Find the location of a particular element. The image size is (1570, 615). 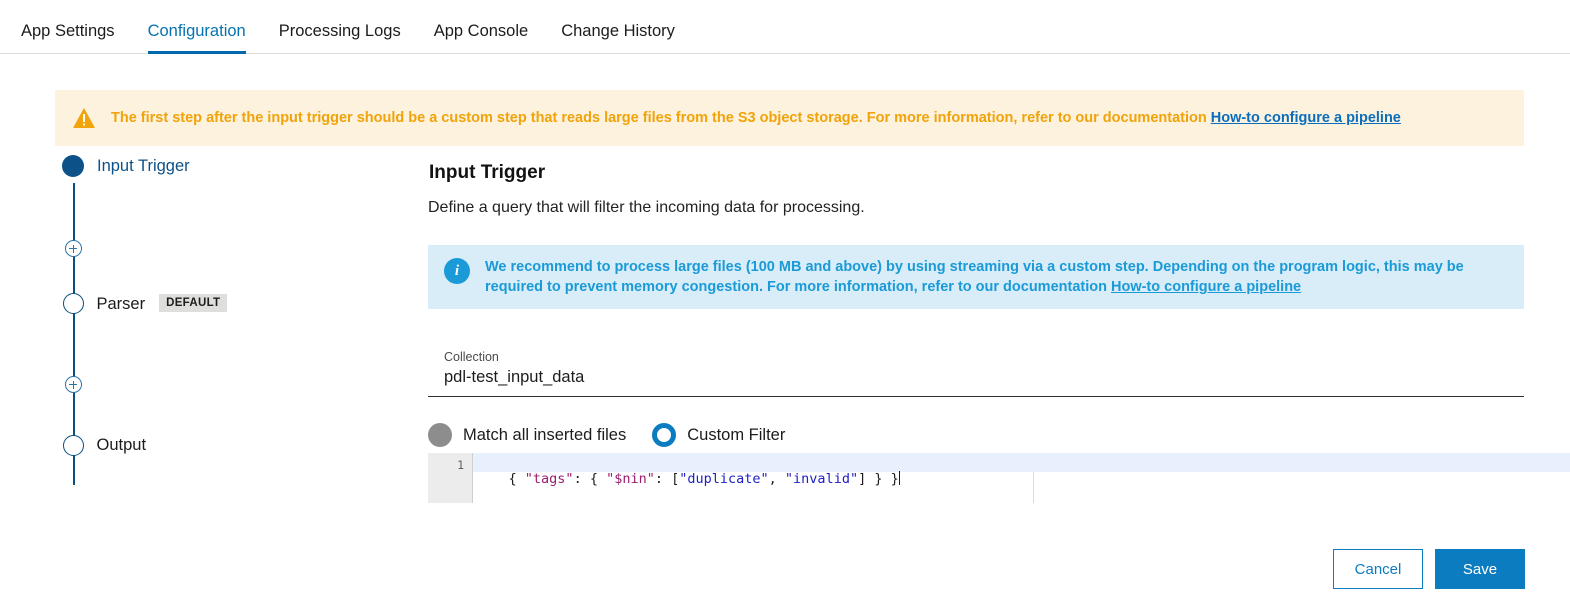

code-token-punct: : [ is located at coordinates (667, 479).